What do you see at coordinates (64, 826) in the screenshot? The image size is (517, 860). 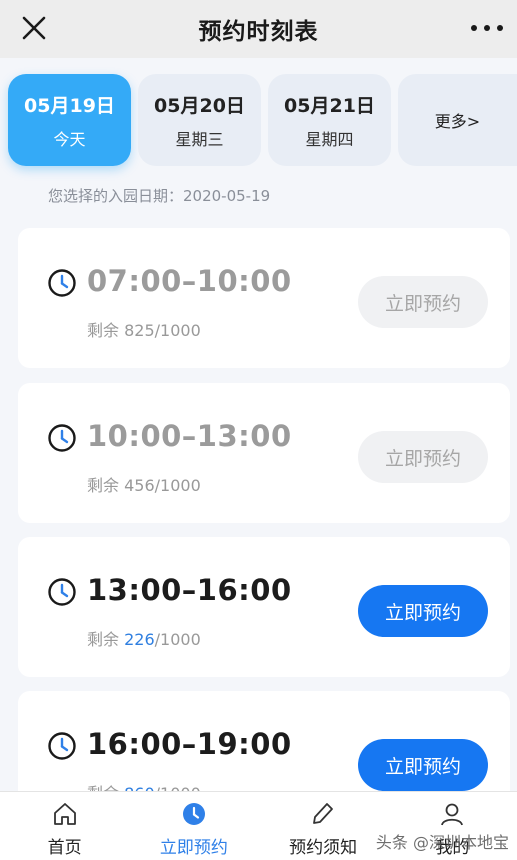 I see `nav-item-home: 首页` at bounding box center [64, 826].